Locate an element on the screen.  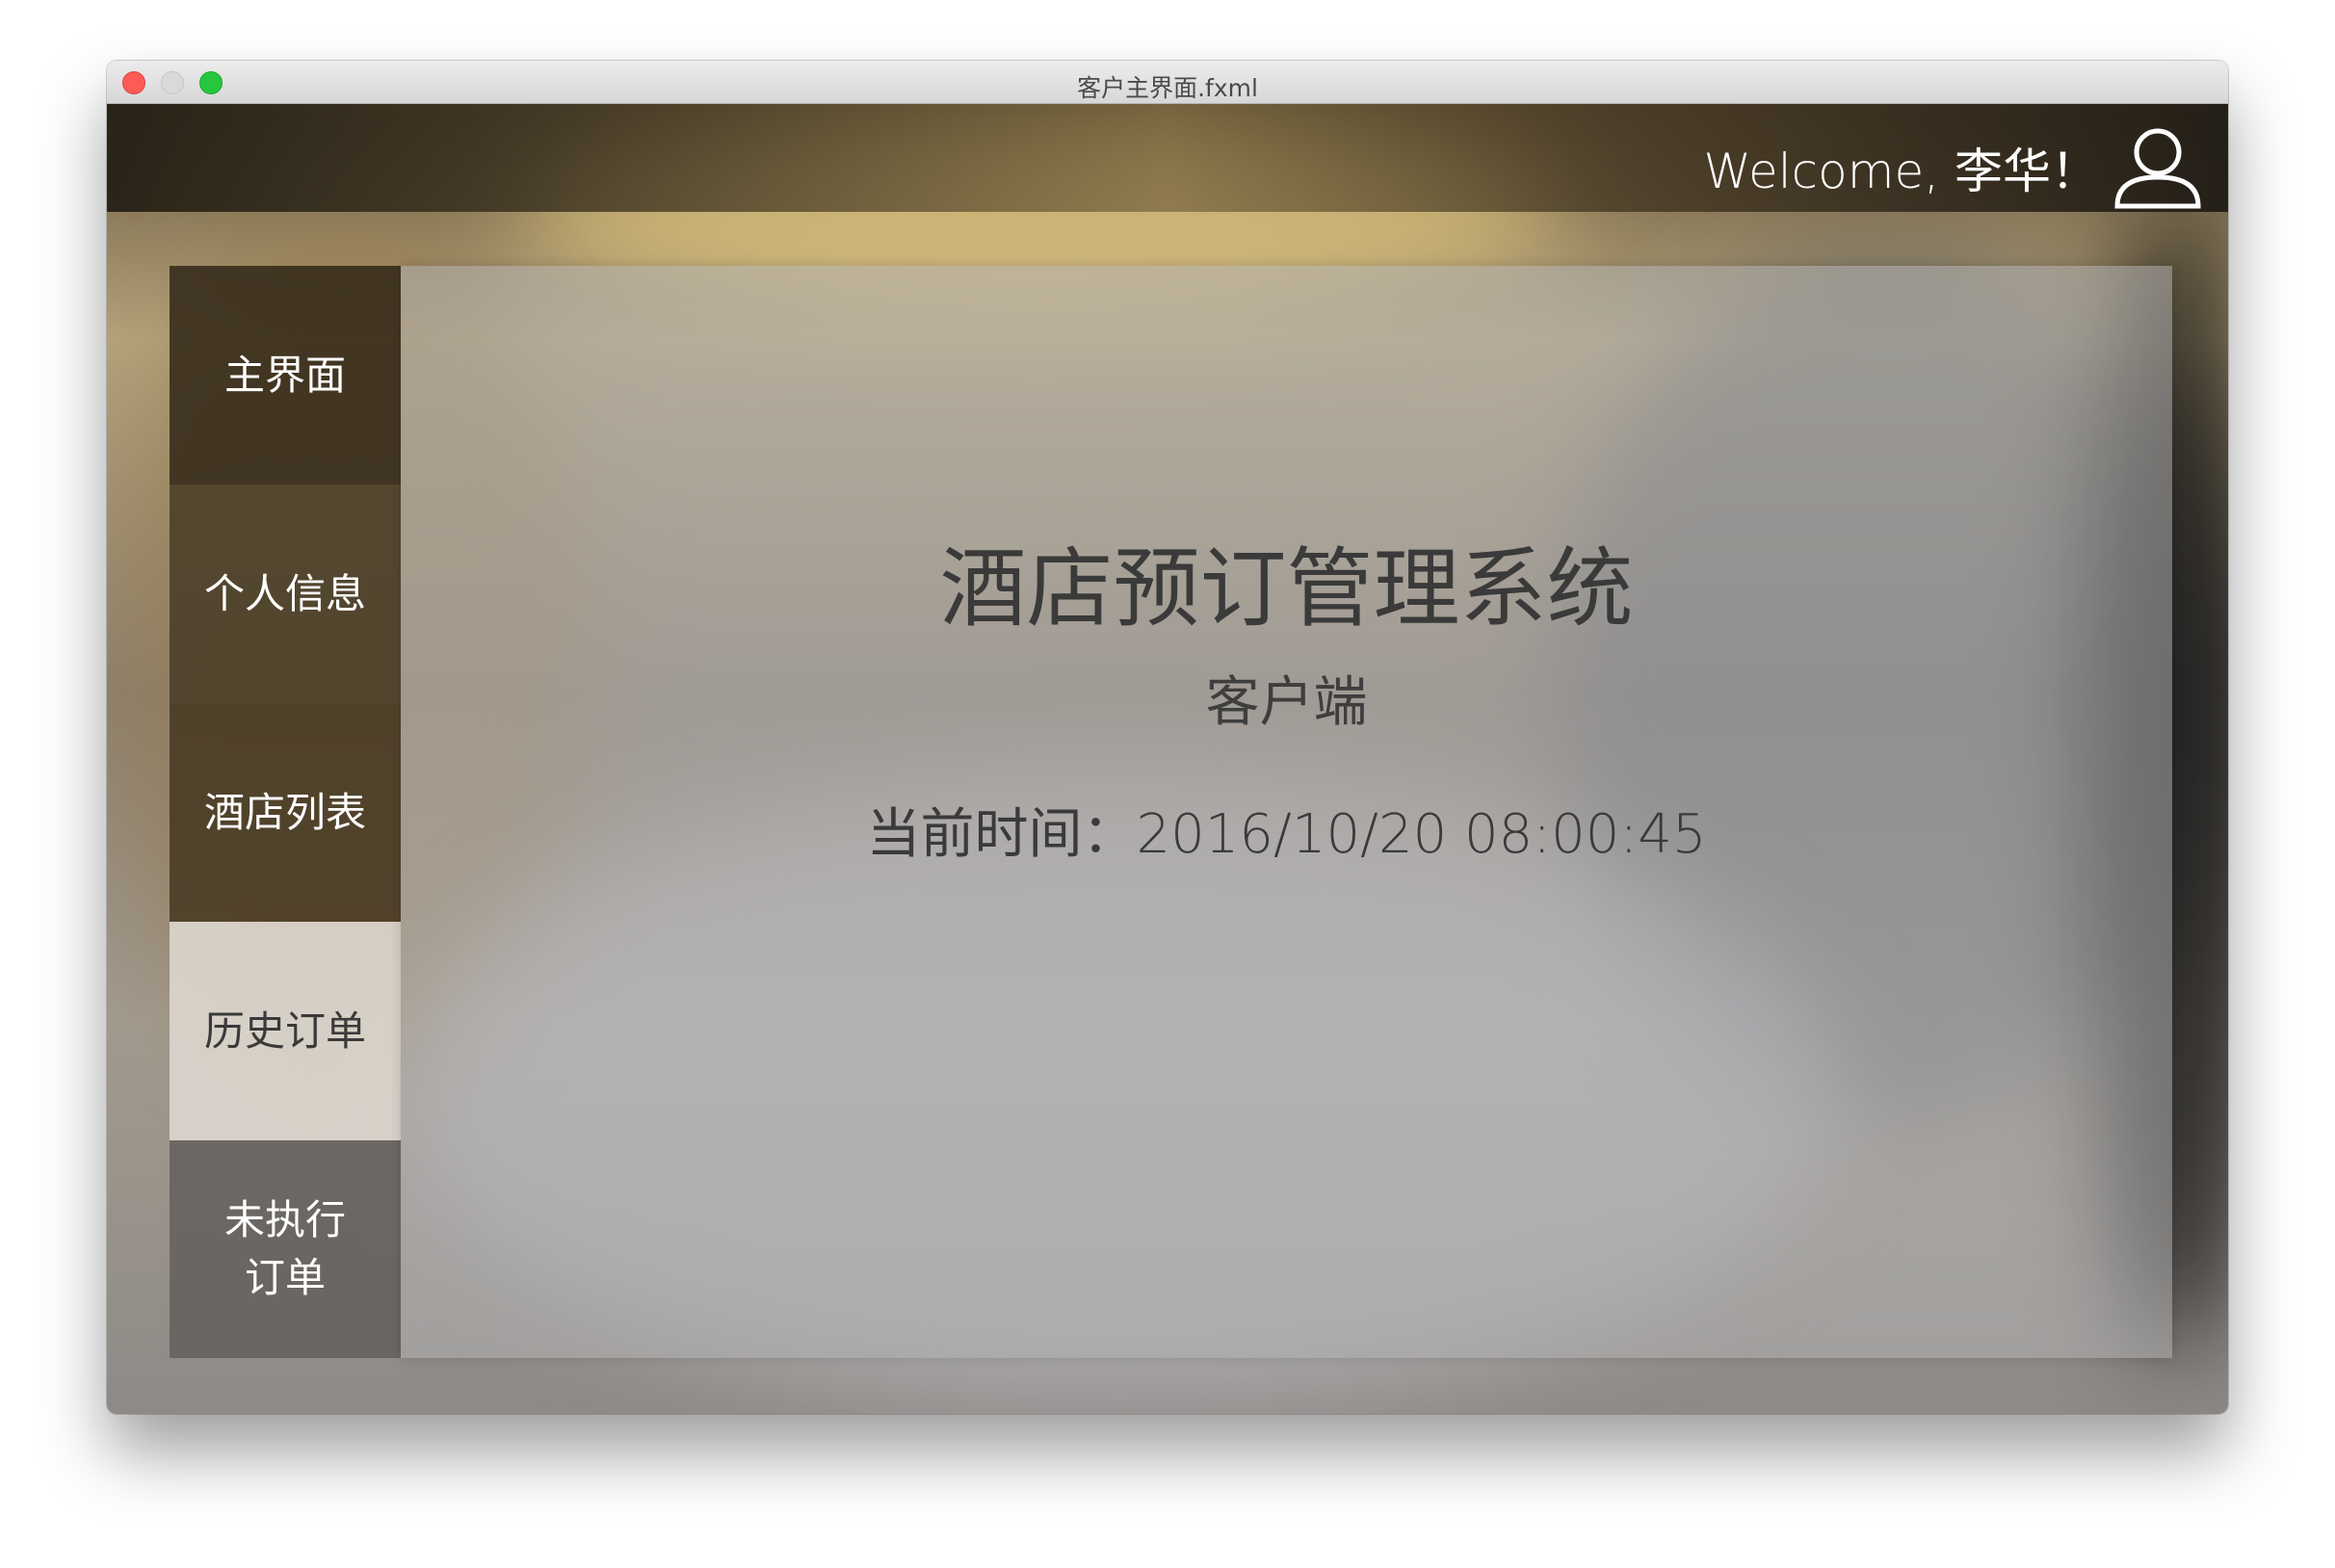
user-icon is located at coordinates (2158, 166).